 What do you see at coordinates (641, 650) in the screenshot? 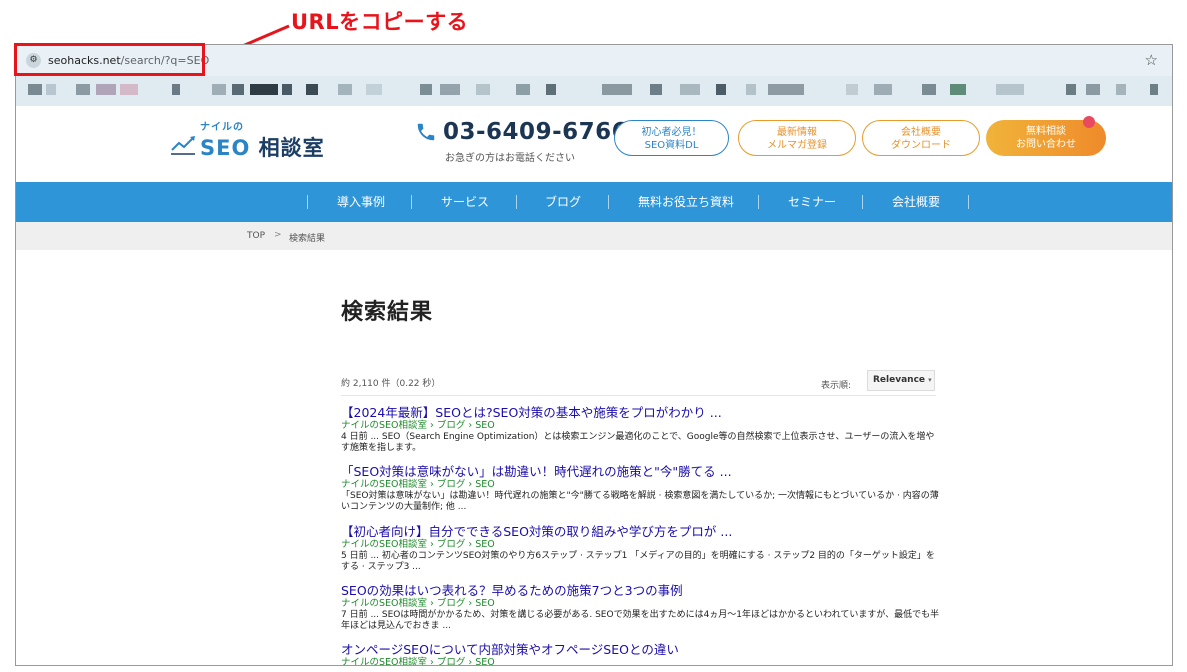
I see `result-title-link: オンページSEOについて内部対策やオフページSEOとの違い` at bounding box center [641, 650].